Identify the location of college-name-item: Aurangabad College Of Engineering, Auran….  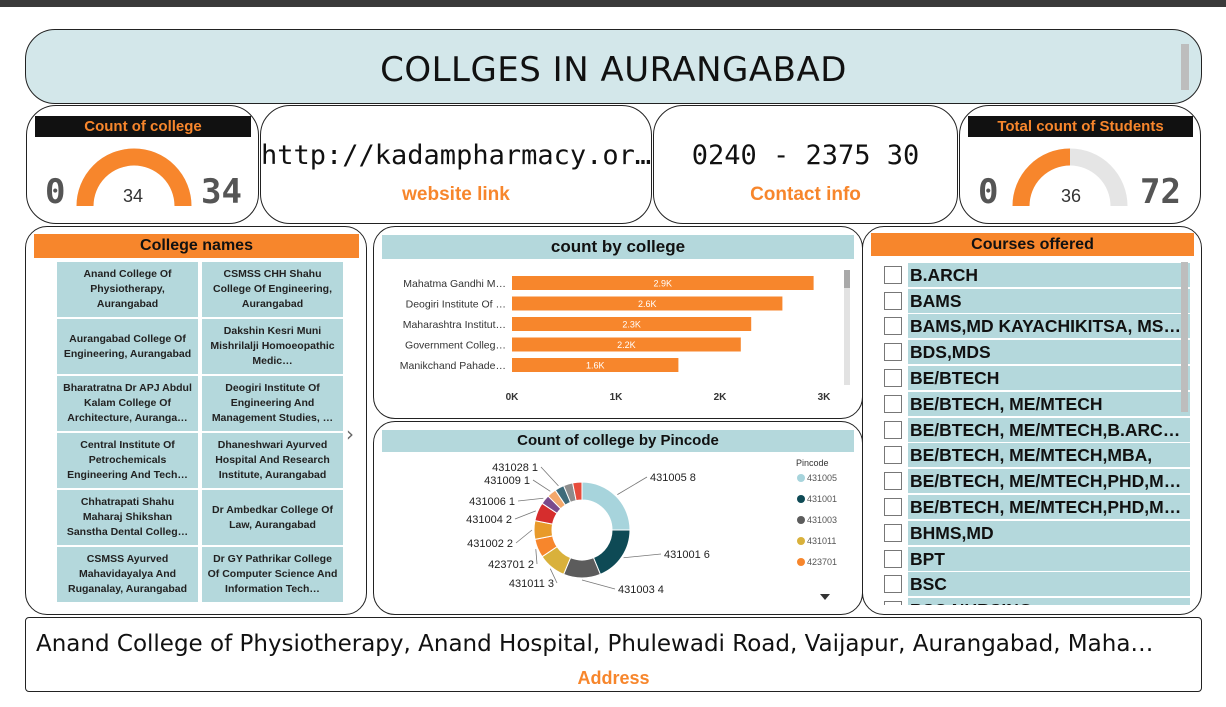
(127, 346).